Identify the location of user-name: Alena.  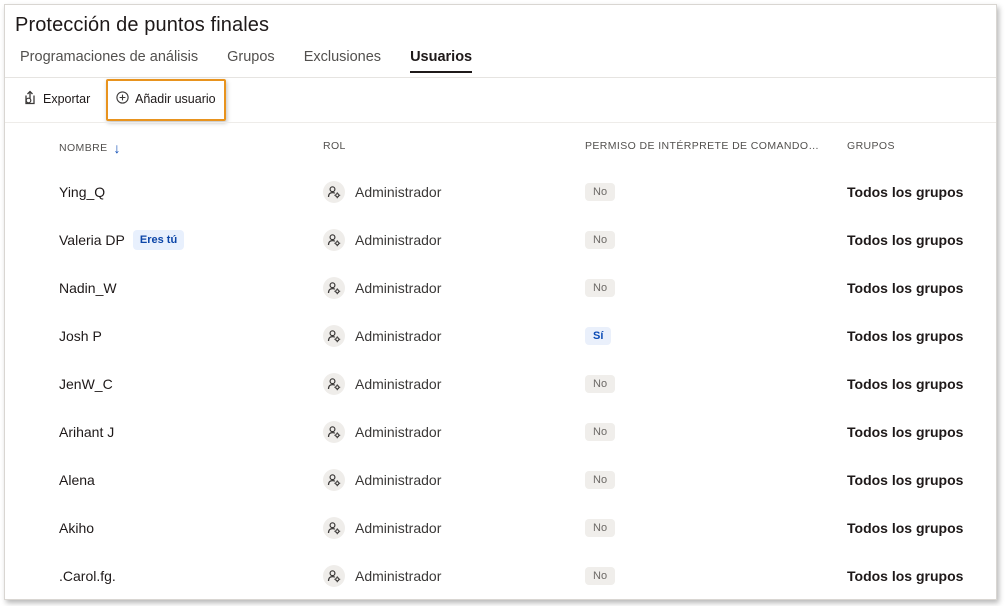
(77, 480).